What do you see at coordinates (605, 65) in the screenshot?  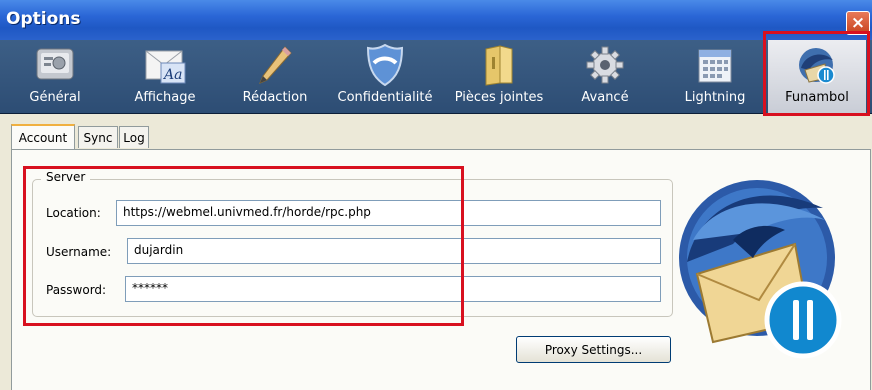 I see `gear-icon` at bounding box center [605, 65].